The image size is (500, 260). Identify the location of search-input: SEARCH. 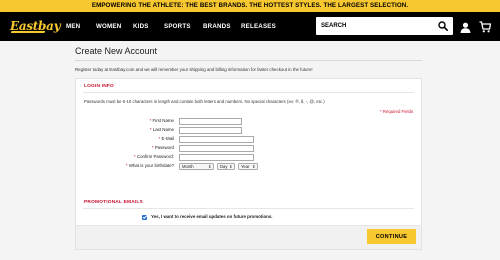
(333, 26).